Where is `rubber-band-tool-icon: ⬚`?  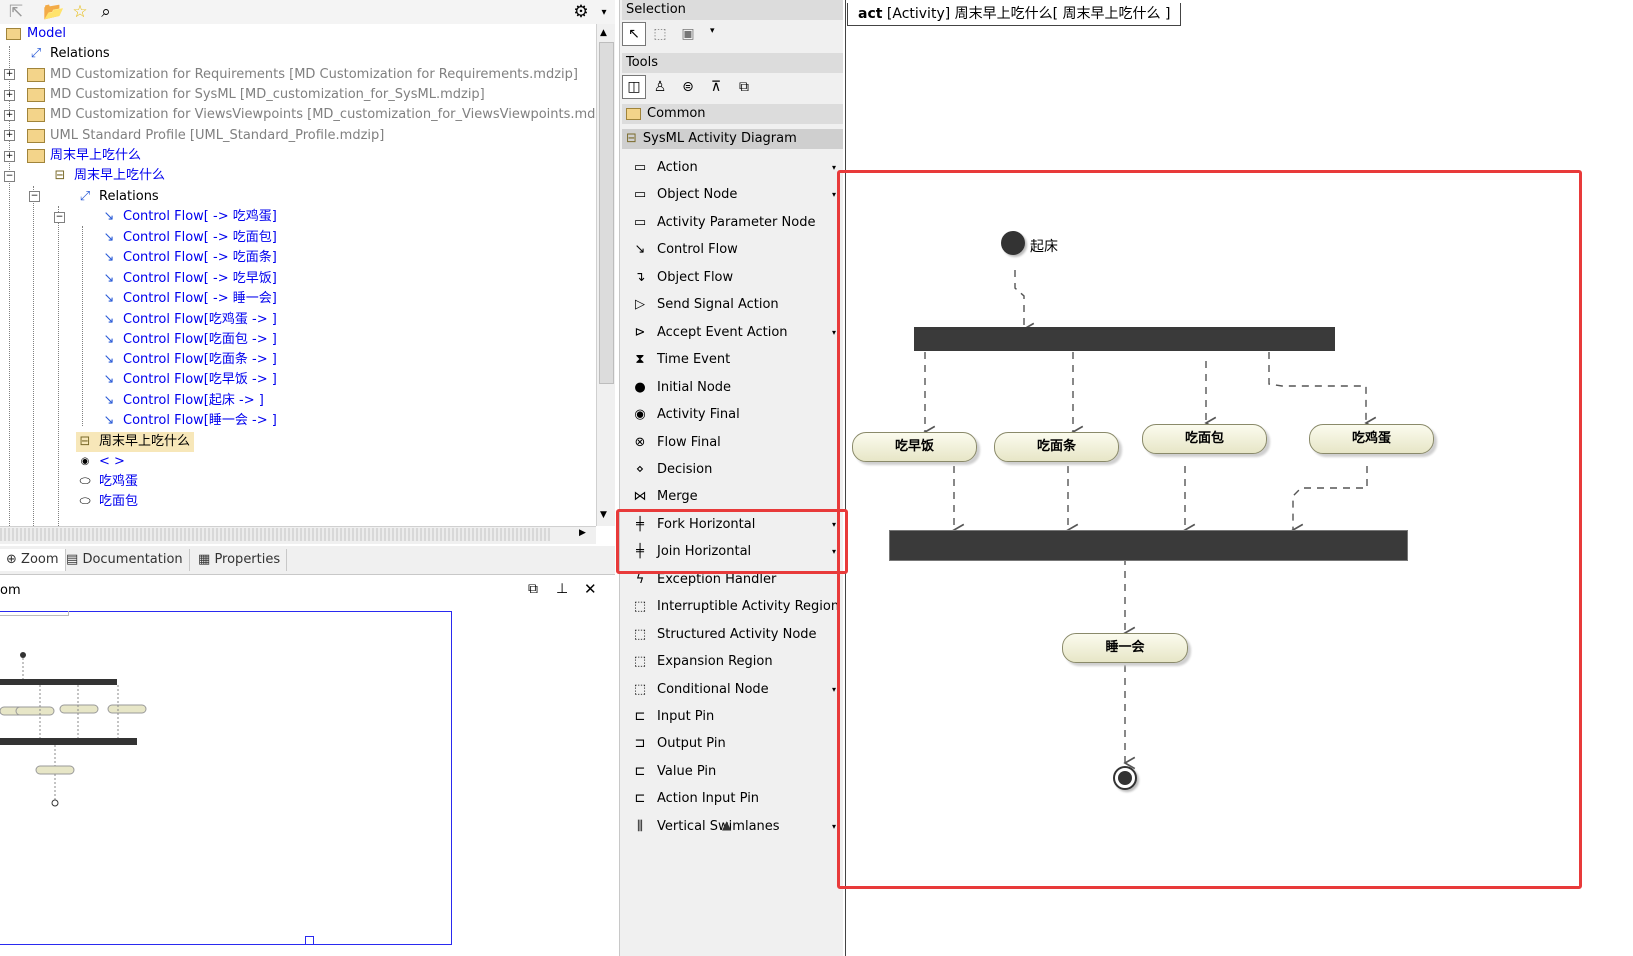
rubber-band-tool-icon: ⬚ is located at coordinates (660, 34).